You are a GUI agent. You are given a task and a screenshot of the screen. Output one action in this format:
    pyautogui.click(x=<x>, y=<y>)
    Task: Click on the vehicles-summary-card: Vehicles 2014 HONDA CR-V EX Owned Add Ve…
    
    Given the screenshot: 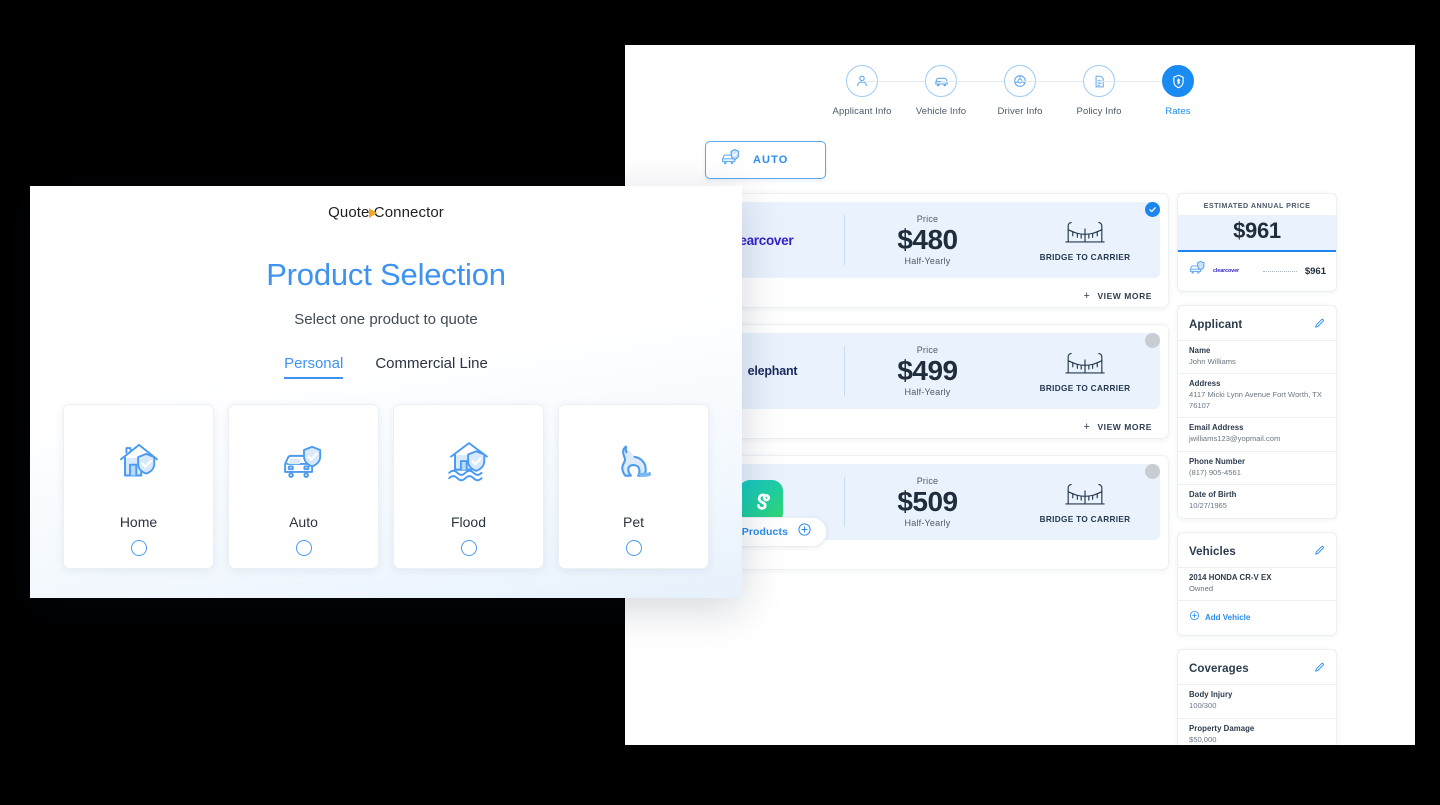 What is the action you would take?
    pyautogui.click(x=1257, y=584)
    